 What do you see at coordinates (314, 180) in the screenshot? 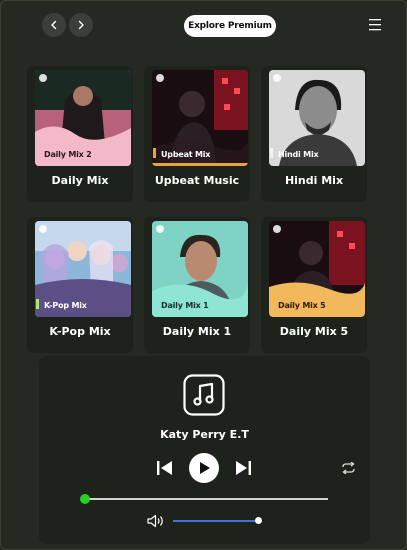
I see `card-title: Hindi Mix` at bounding box center [314, 180].